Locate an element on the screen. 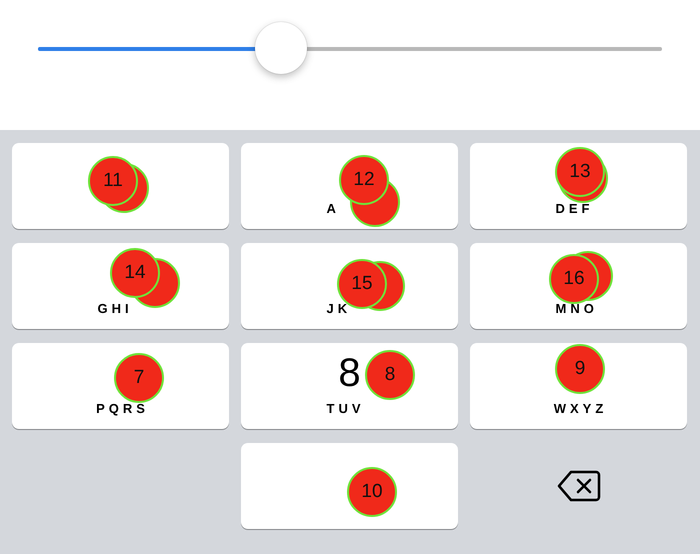  backspace-icon is located at coordinates (578, 486).